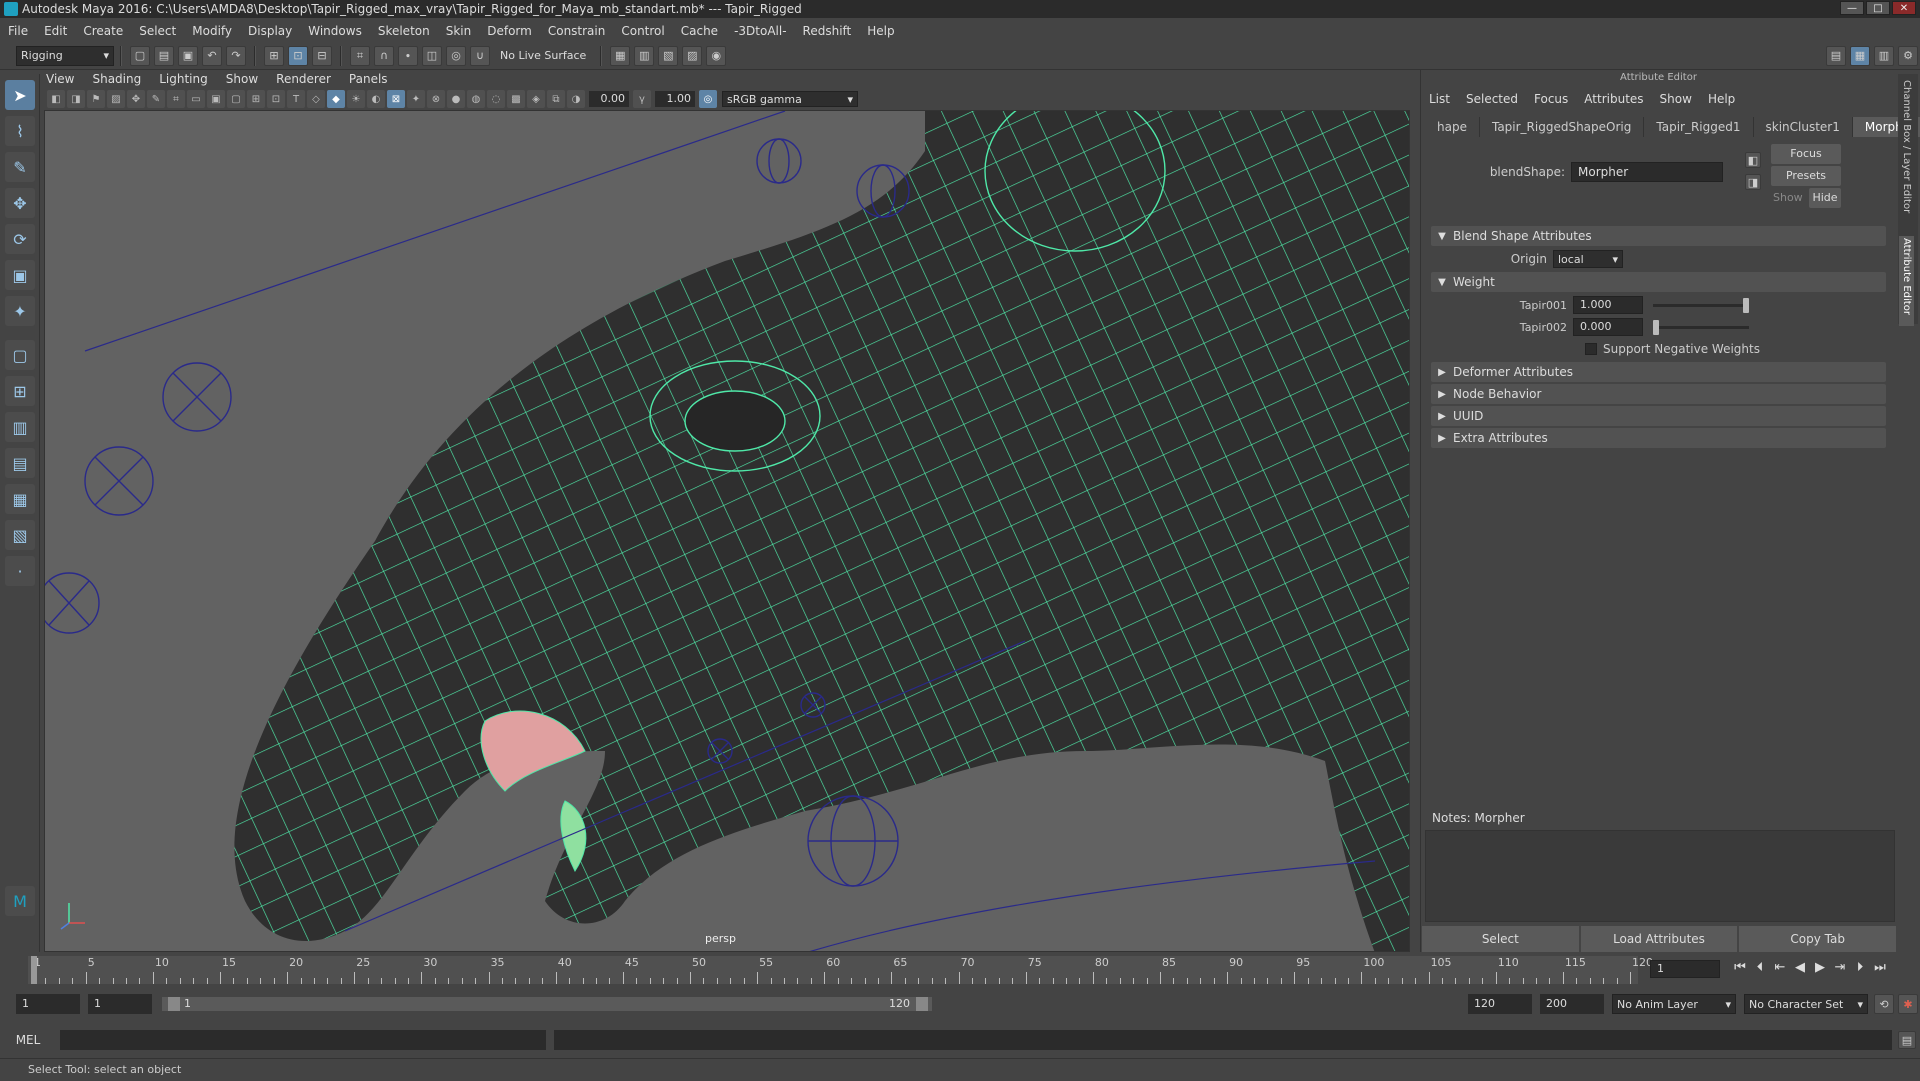  What do you see at coordinates (216, 99) in the screenshot?
I see `resolution-gate-icon: ▣` at bounding box center [216, 99].